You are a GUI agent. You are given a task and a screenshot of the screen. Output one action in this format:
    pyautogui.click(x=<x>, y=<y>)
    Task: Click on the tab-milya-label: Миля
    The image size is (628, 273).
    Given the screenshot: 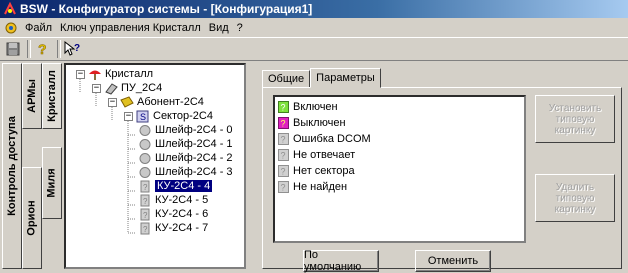 What is the action you would take?
    pyautogui.click(x=52, y=183)
    